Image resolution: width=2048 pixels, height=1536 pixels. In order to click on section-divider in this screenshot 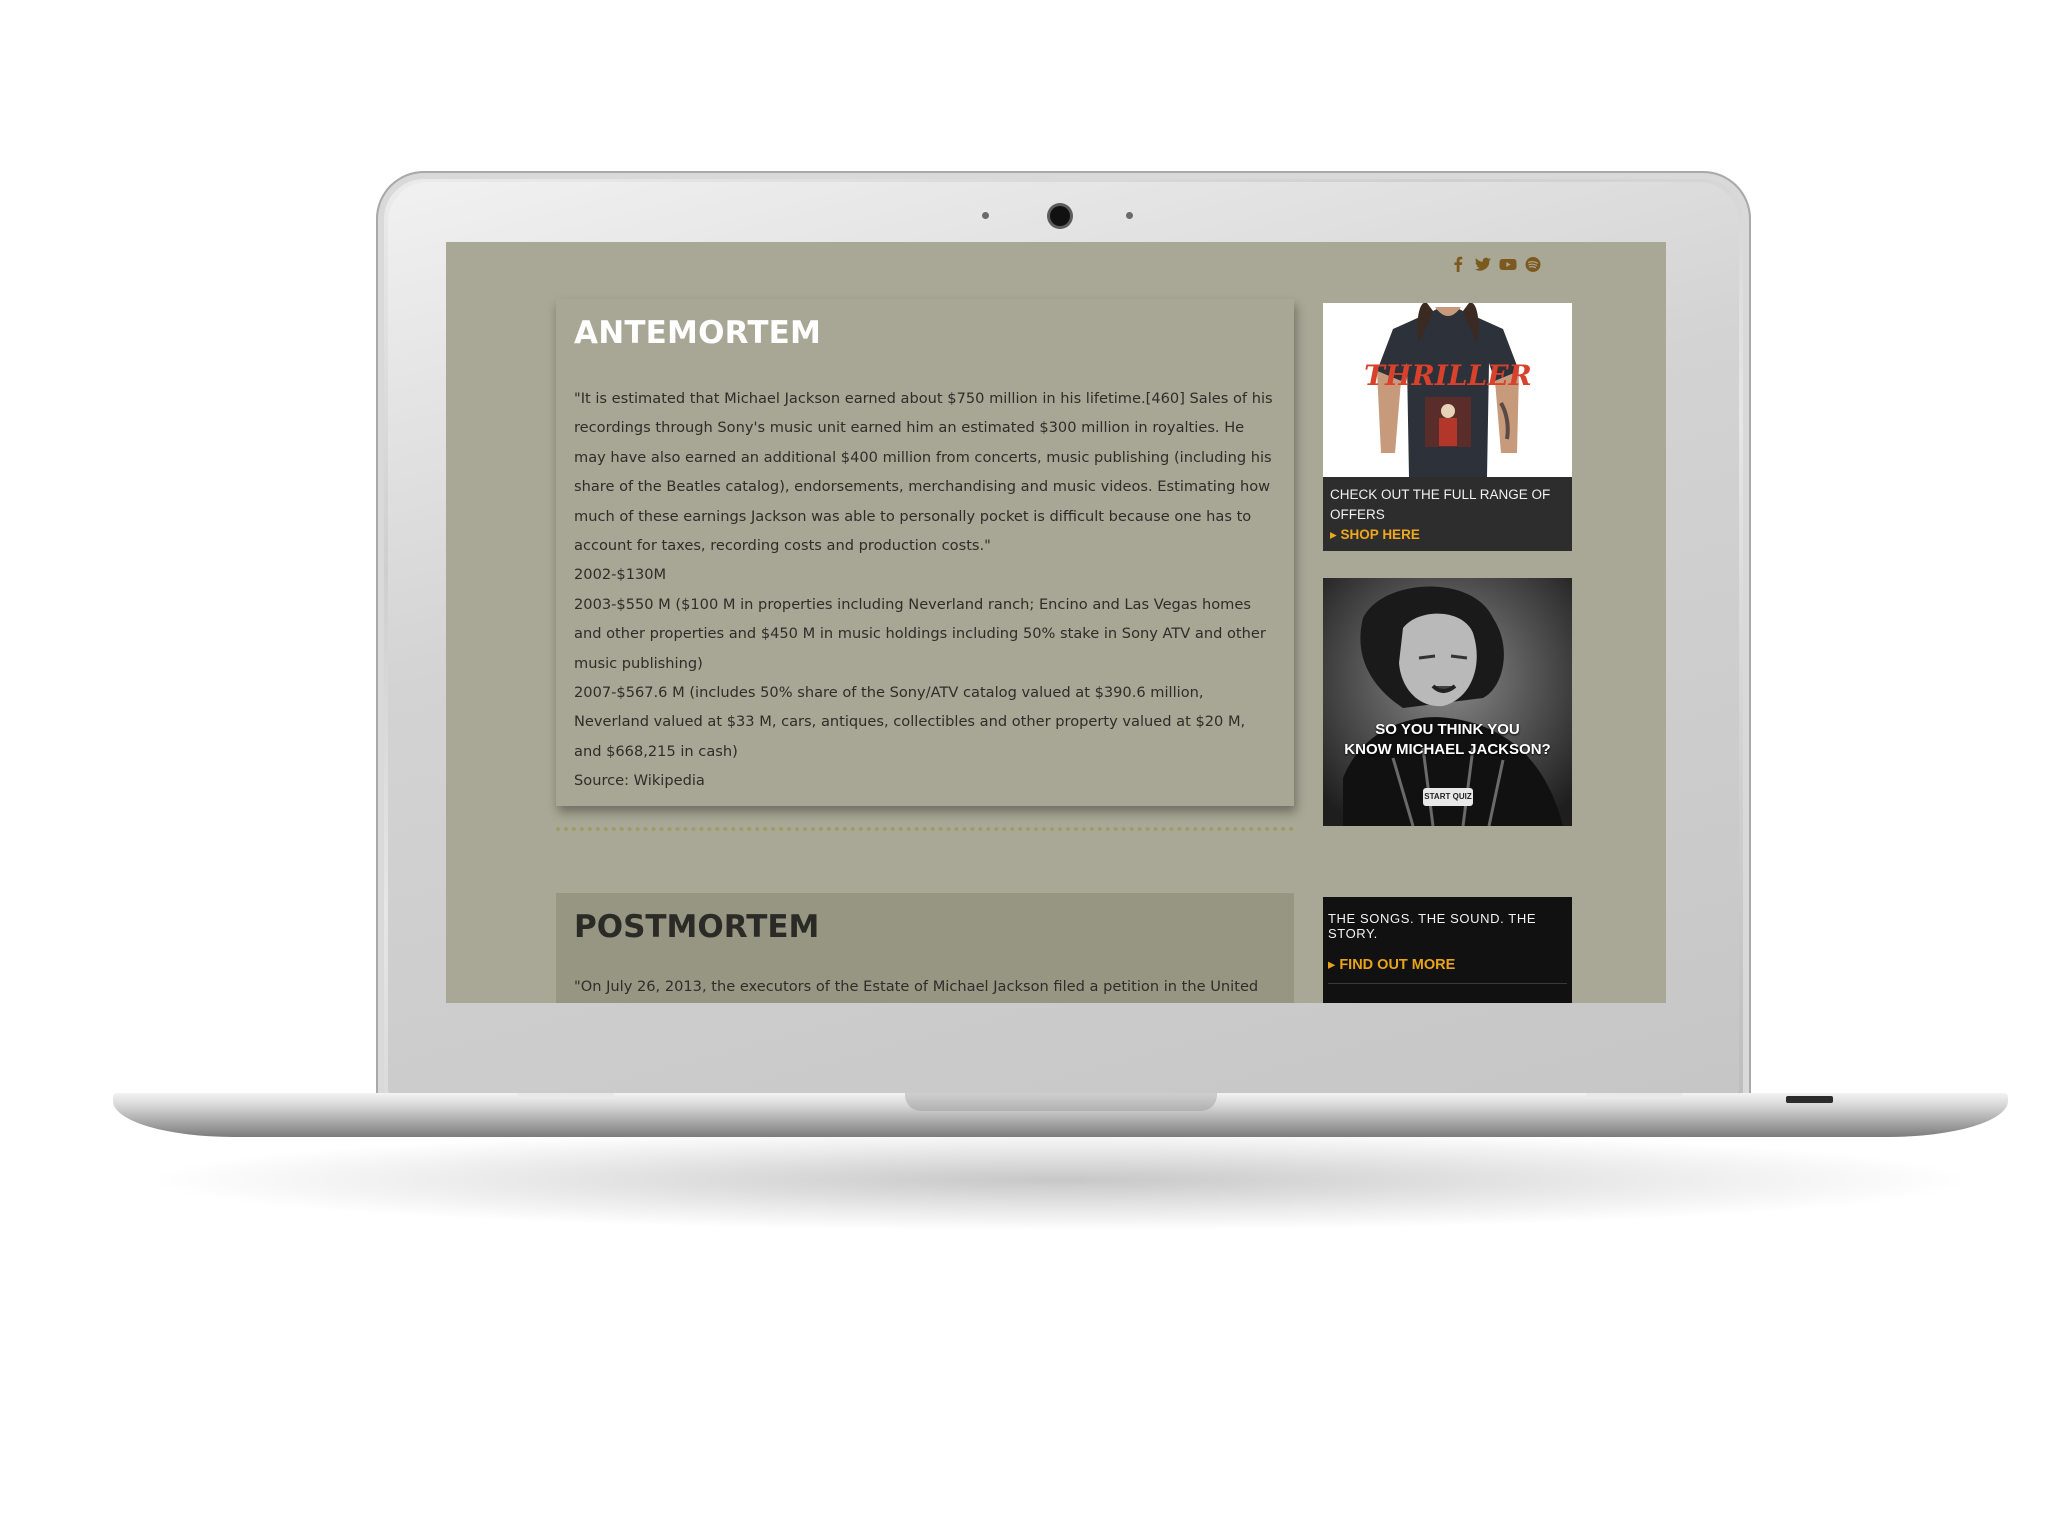, I will do `click(925, 829)`.